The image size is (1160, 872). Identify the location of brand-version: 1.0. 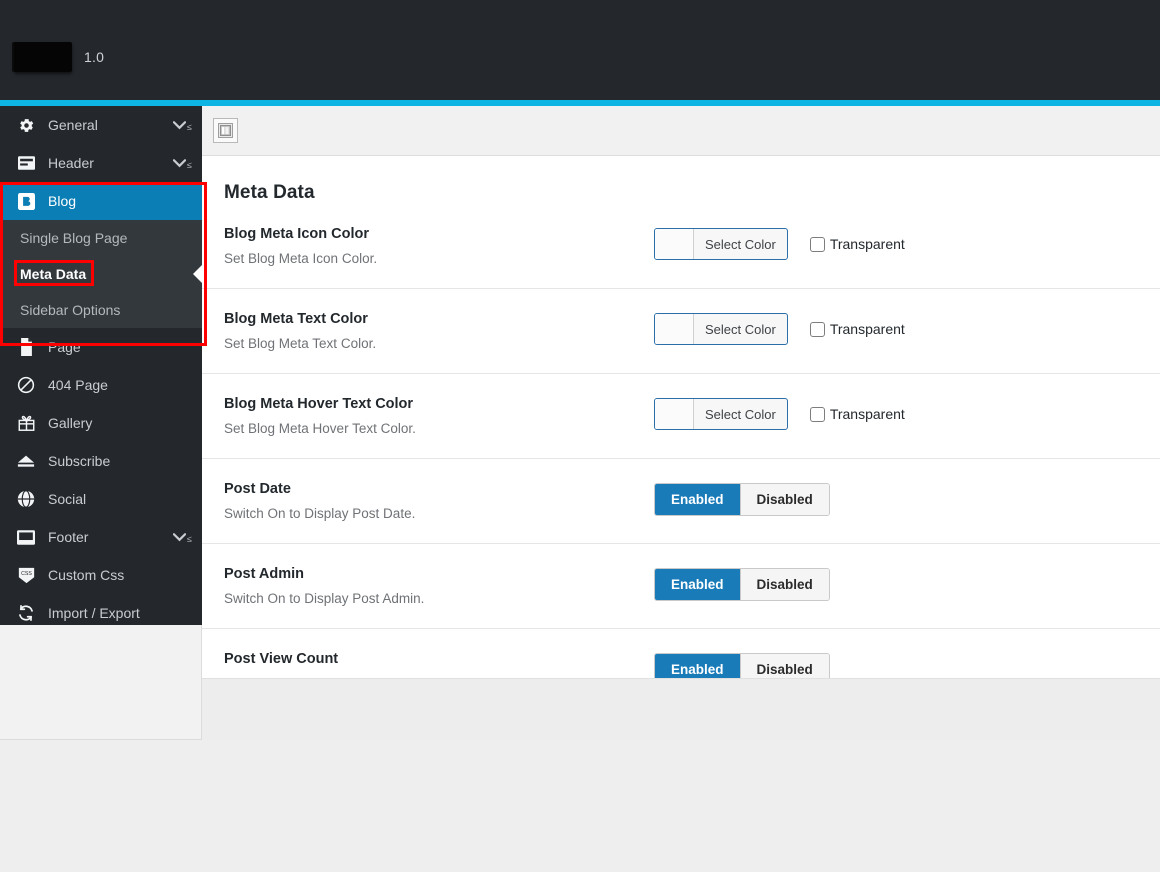
(94, 57).